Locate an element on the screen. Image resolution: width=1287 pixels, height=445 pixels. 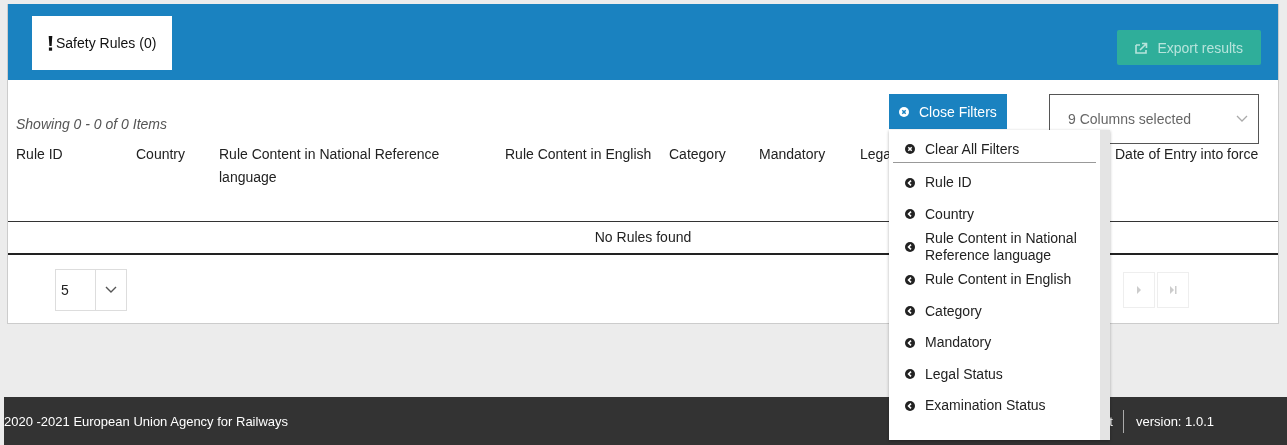
filter-menu-item: Examination Status is located at coordinates (994, 406).